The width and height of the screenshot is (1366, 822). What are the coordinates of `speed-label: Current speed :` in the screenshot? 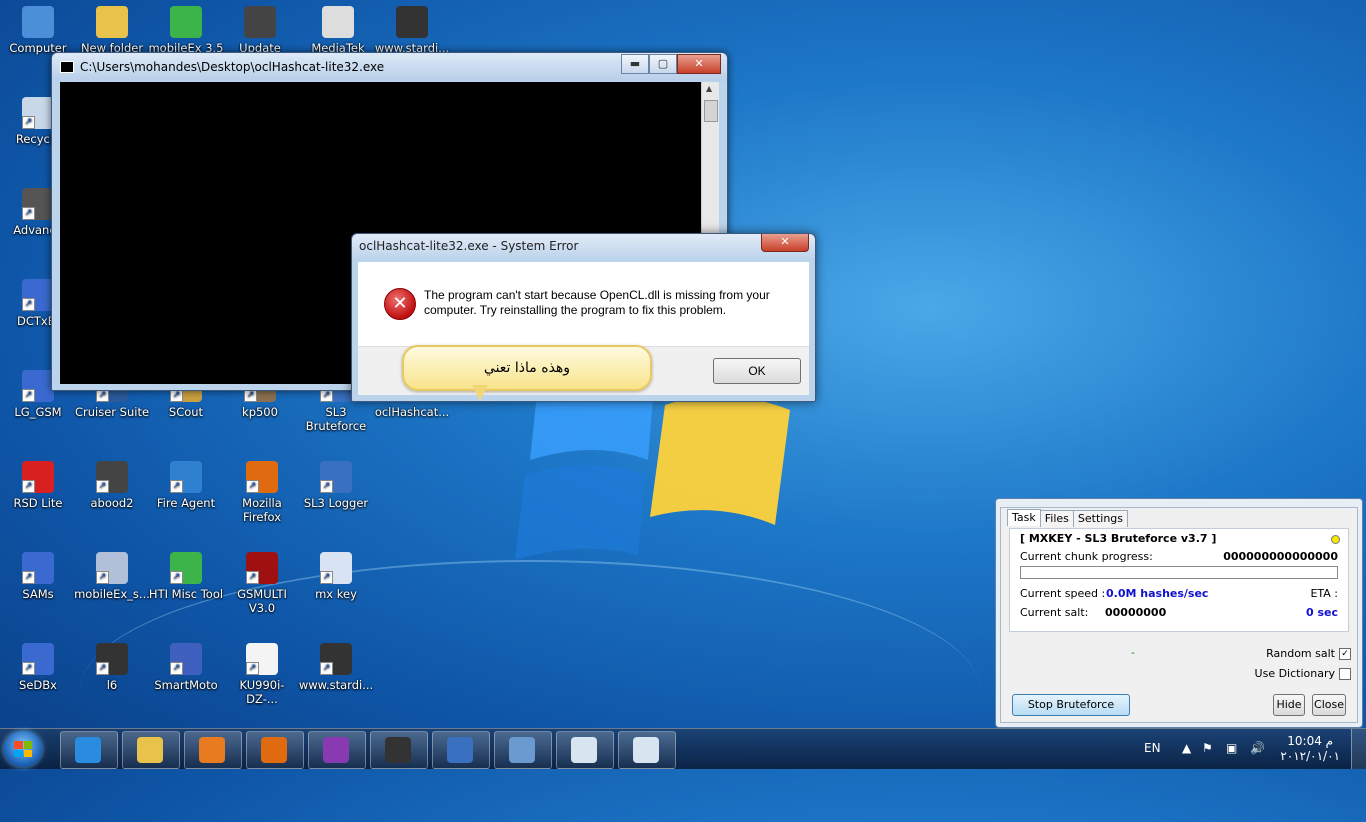 It's located at (1063, 593).